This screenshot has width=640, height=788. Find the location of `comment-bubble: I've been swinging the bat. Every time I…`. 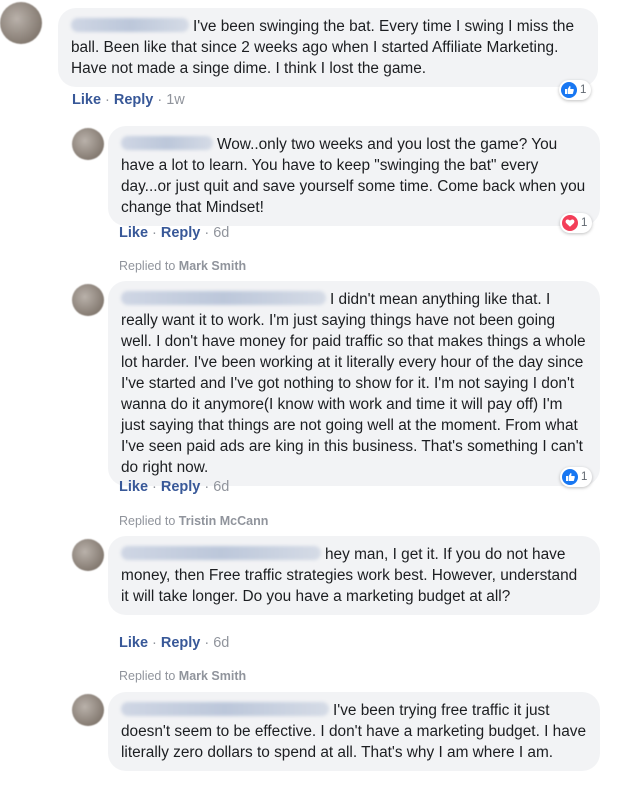

comment-bubble: I've been swinging the bat. Every time I… is located at coordinates (328, 47).